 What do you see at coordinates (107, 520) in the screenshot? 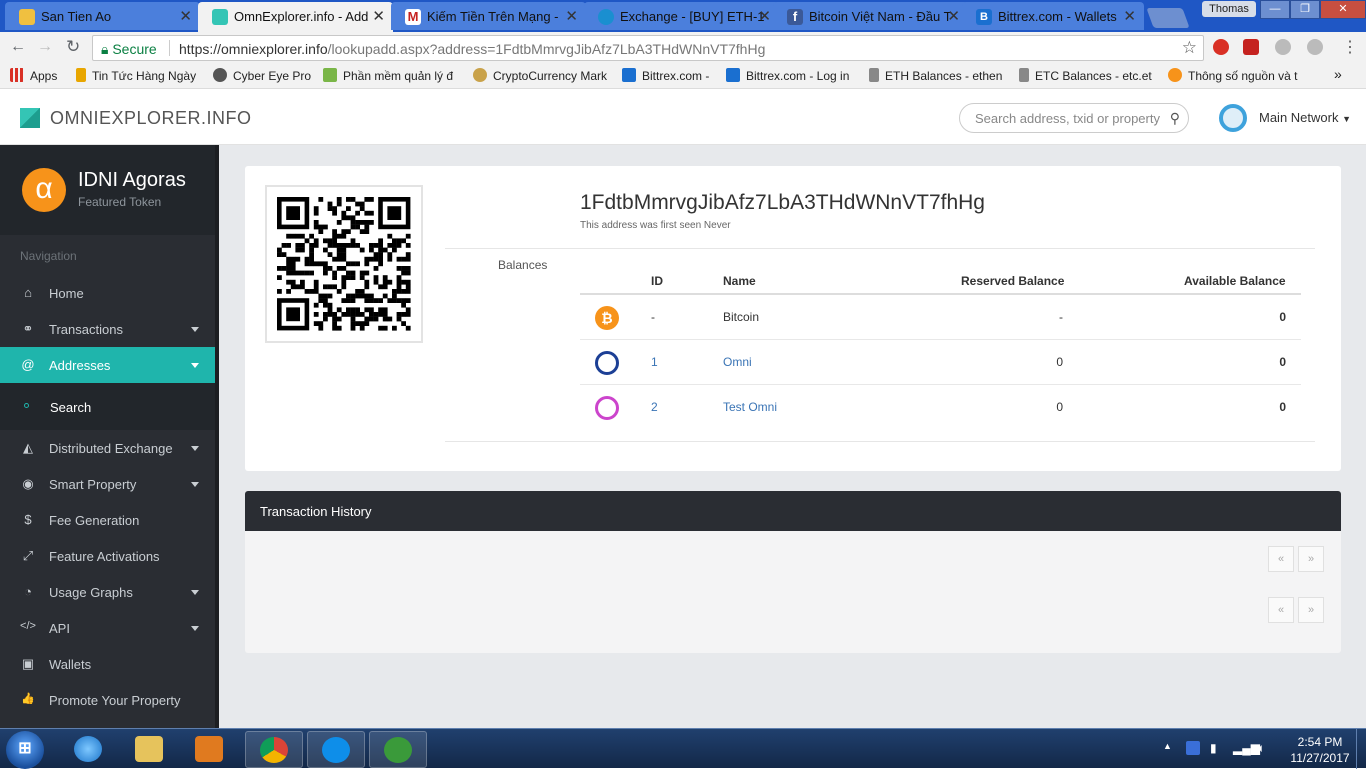
I see `sidebar-item-fee-generation: $ Fee Generation` at bounding box center [107, 520].